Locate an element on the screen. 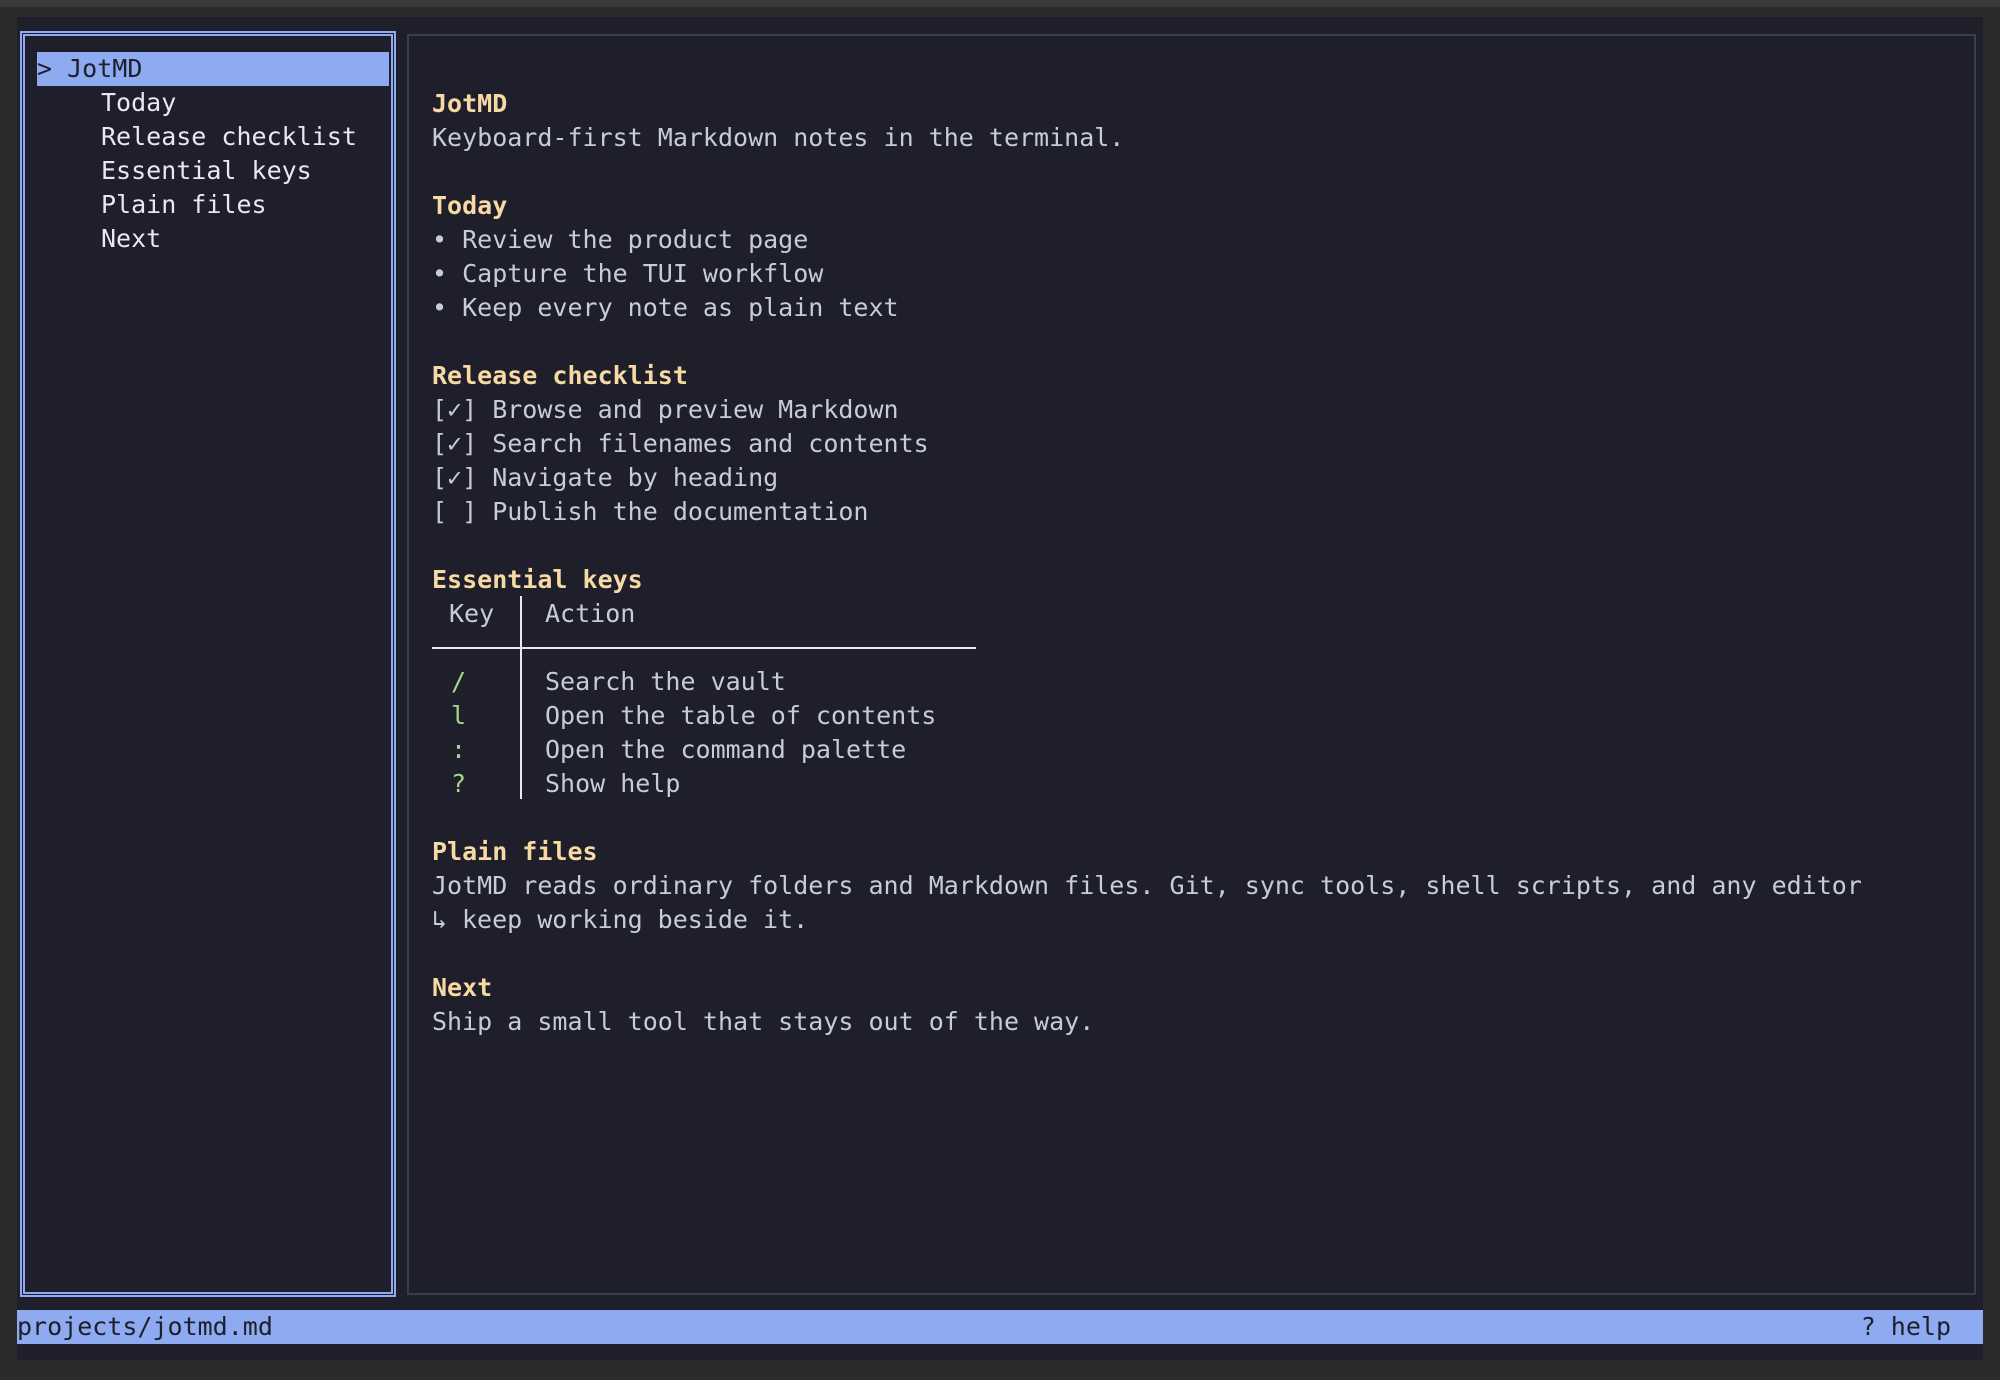  table-cell-key: : is located at coordinates (459, 749).